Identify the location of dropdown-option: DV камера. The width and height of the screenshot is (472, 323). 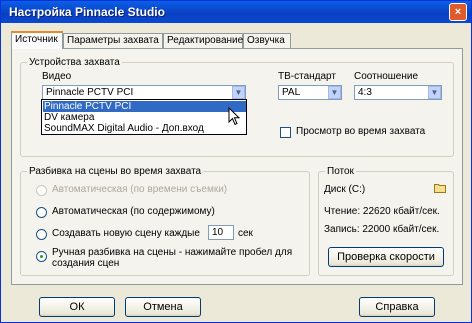
(144, 117).